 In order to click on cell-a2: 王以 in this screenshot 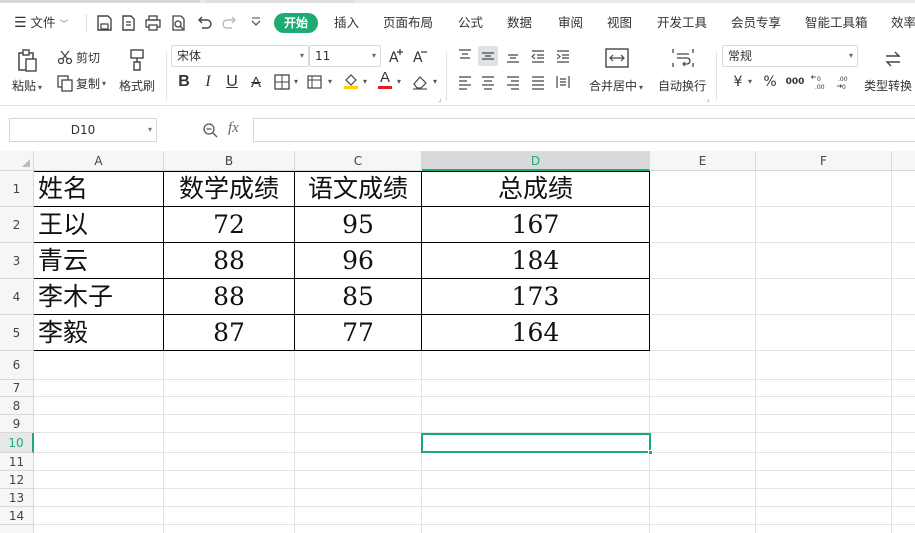, I will do `click(98, 225)`.